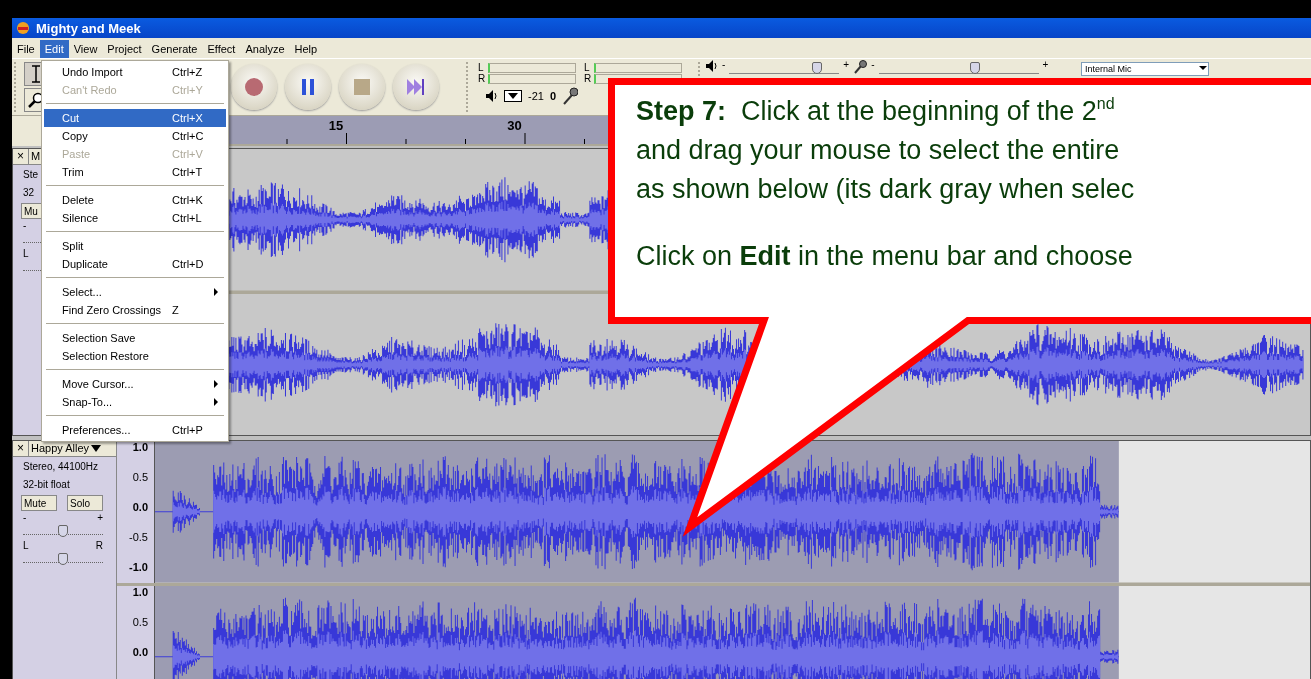  I want to click on stop-button, so click(362, 87).